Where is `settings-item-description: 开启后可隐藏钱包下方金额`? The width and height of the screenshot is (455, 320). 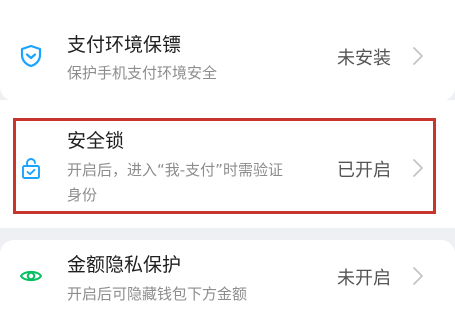
settings-item-description: 开启后可隐藏钱包下方金额 is located at coordinates (157, 294).